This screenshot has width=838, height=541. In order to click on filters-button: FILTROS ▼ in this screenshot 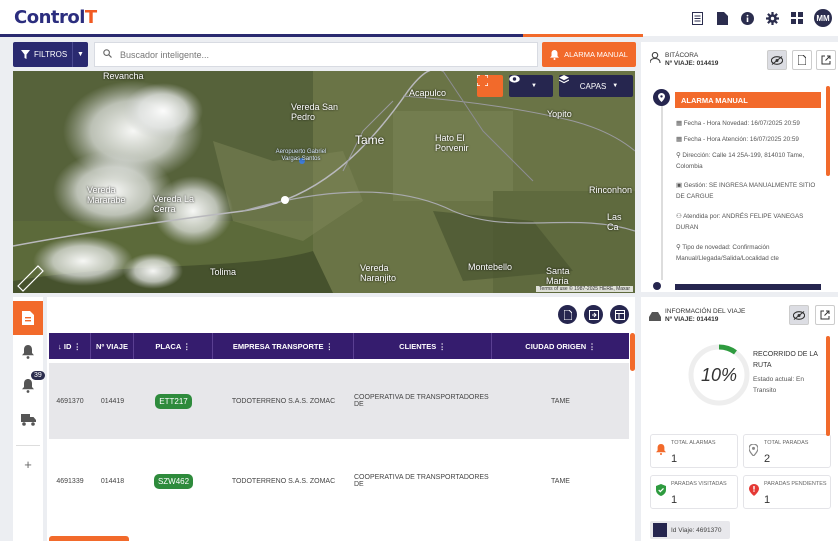, I will do `click(50, 54)`.